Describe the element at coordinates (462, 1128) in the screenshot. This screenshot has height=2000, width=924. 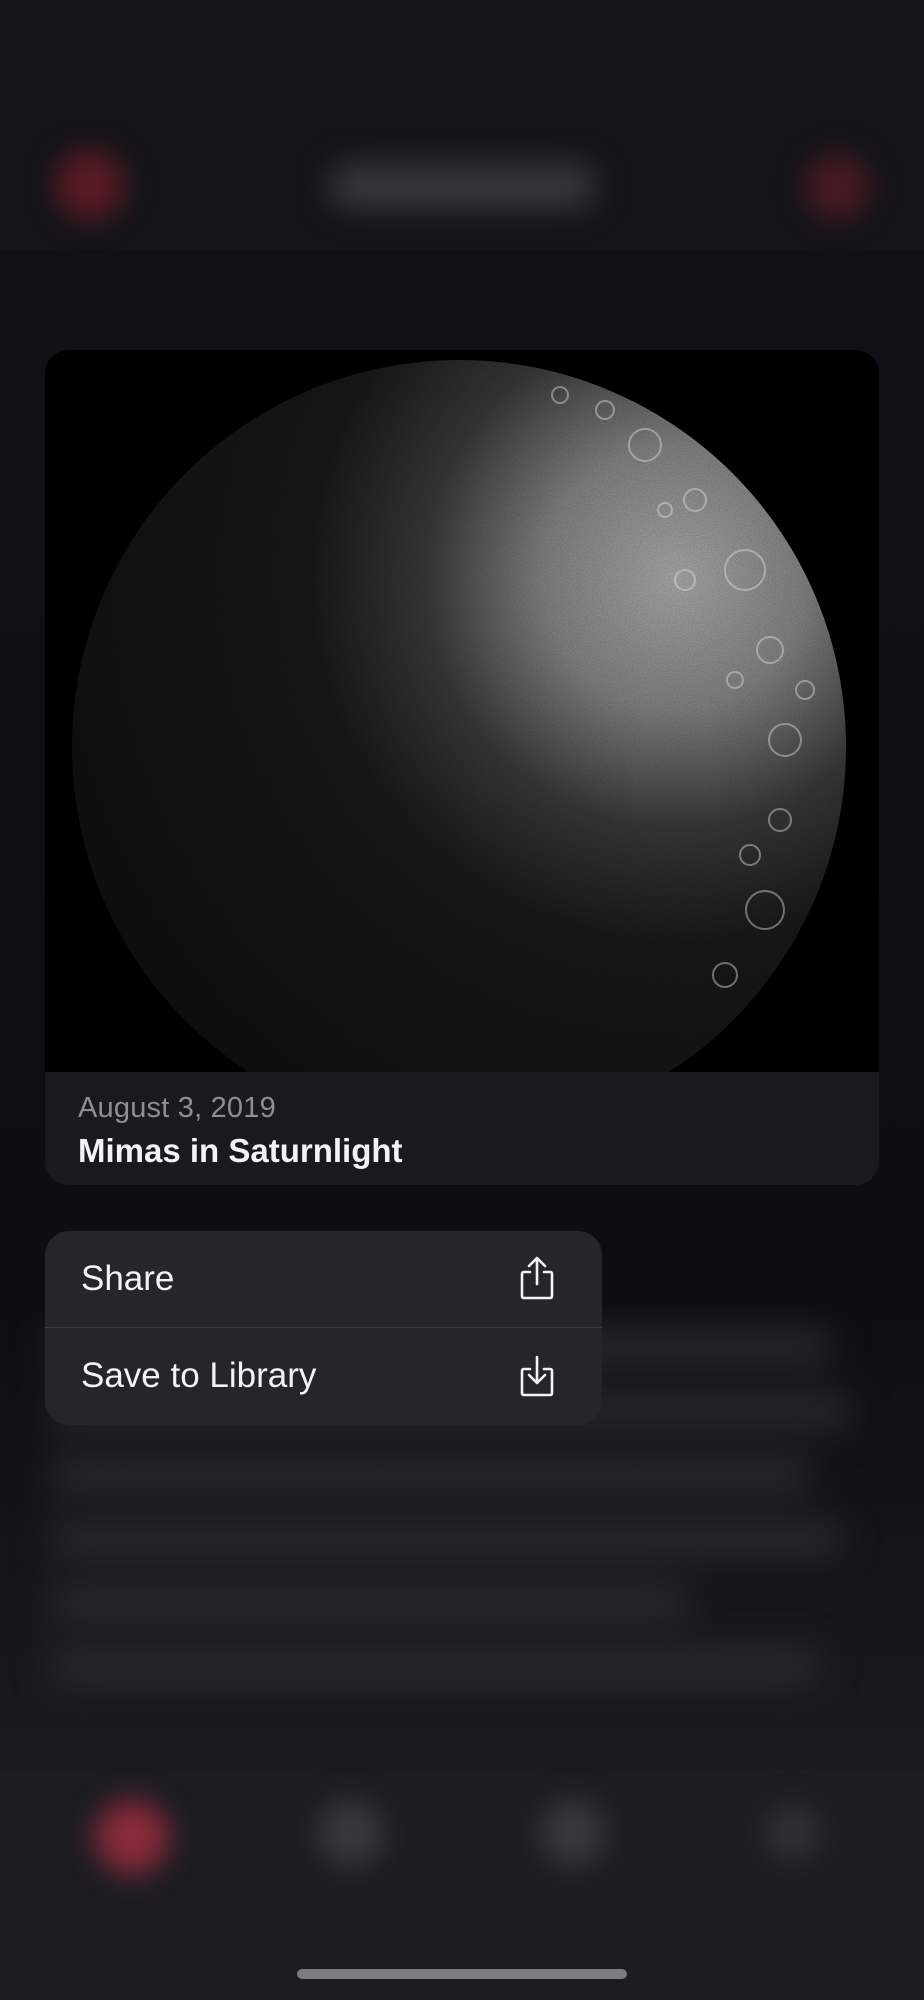
I see `card-footer: August 3, 2019 Mimas in Saturnlight` at that location.